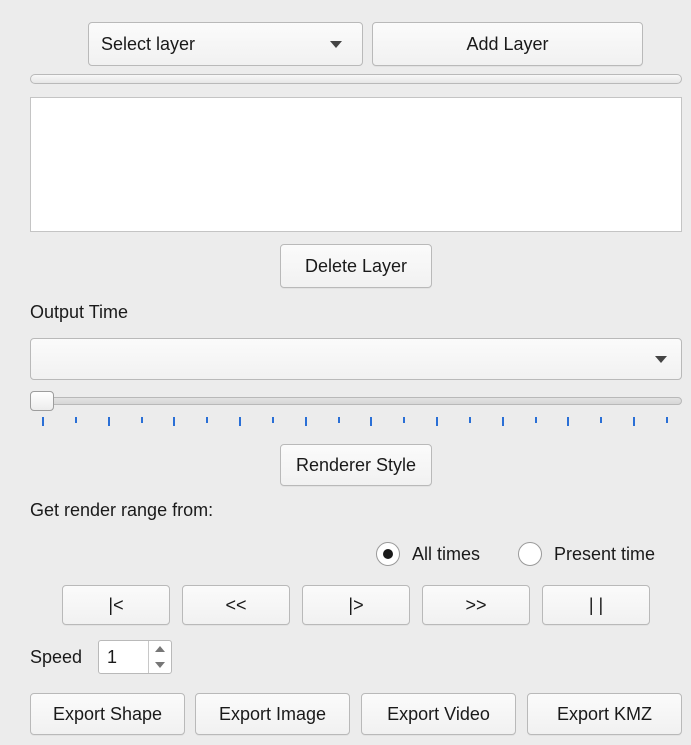  Describe the element at coordinates (112, 656) in the screenshot. I see `speed-value: 1` at that location.